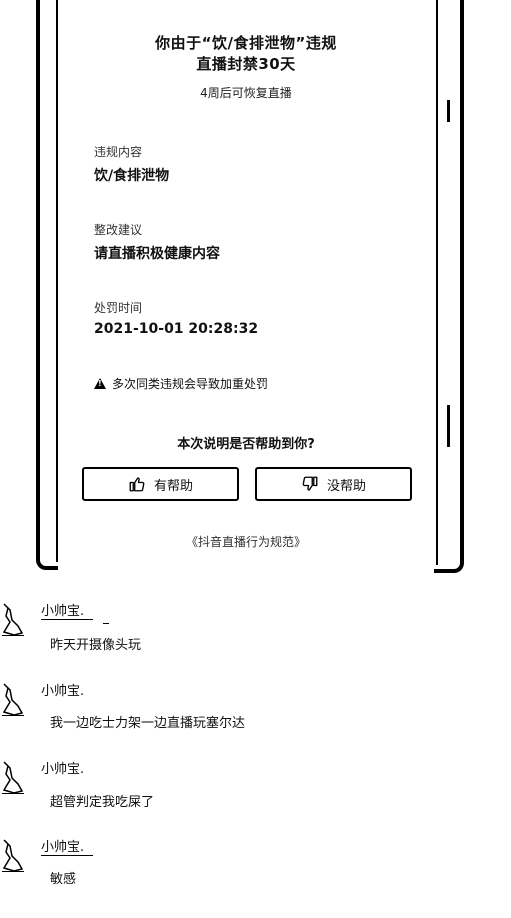  I want to click on phone-frame-right, so click(449, 286).